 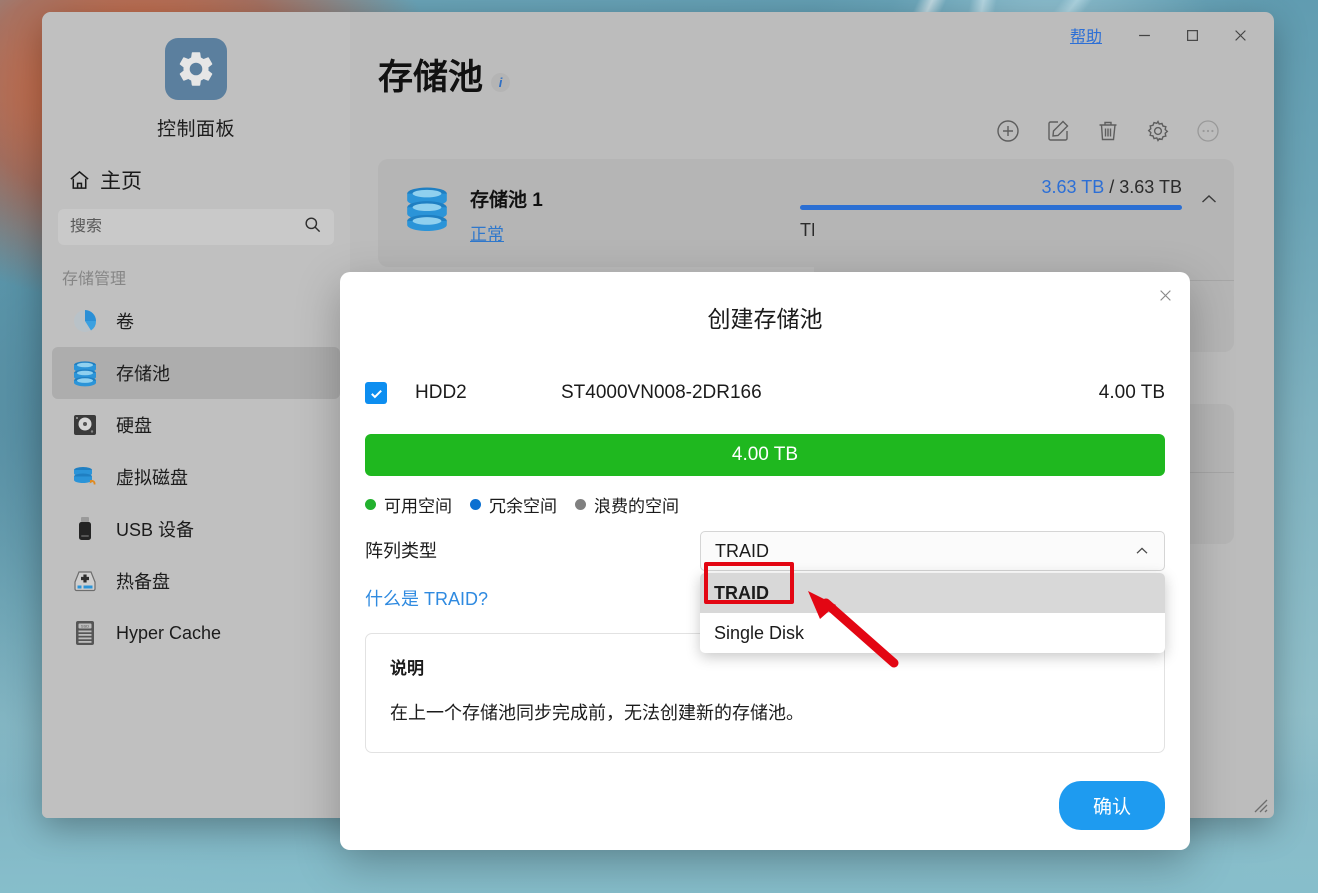 I want to click on pool-status-link: 正常, so click(x=487, y=232).